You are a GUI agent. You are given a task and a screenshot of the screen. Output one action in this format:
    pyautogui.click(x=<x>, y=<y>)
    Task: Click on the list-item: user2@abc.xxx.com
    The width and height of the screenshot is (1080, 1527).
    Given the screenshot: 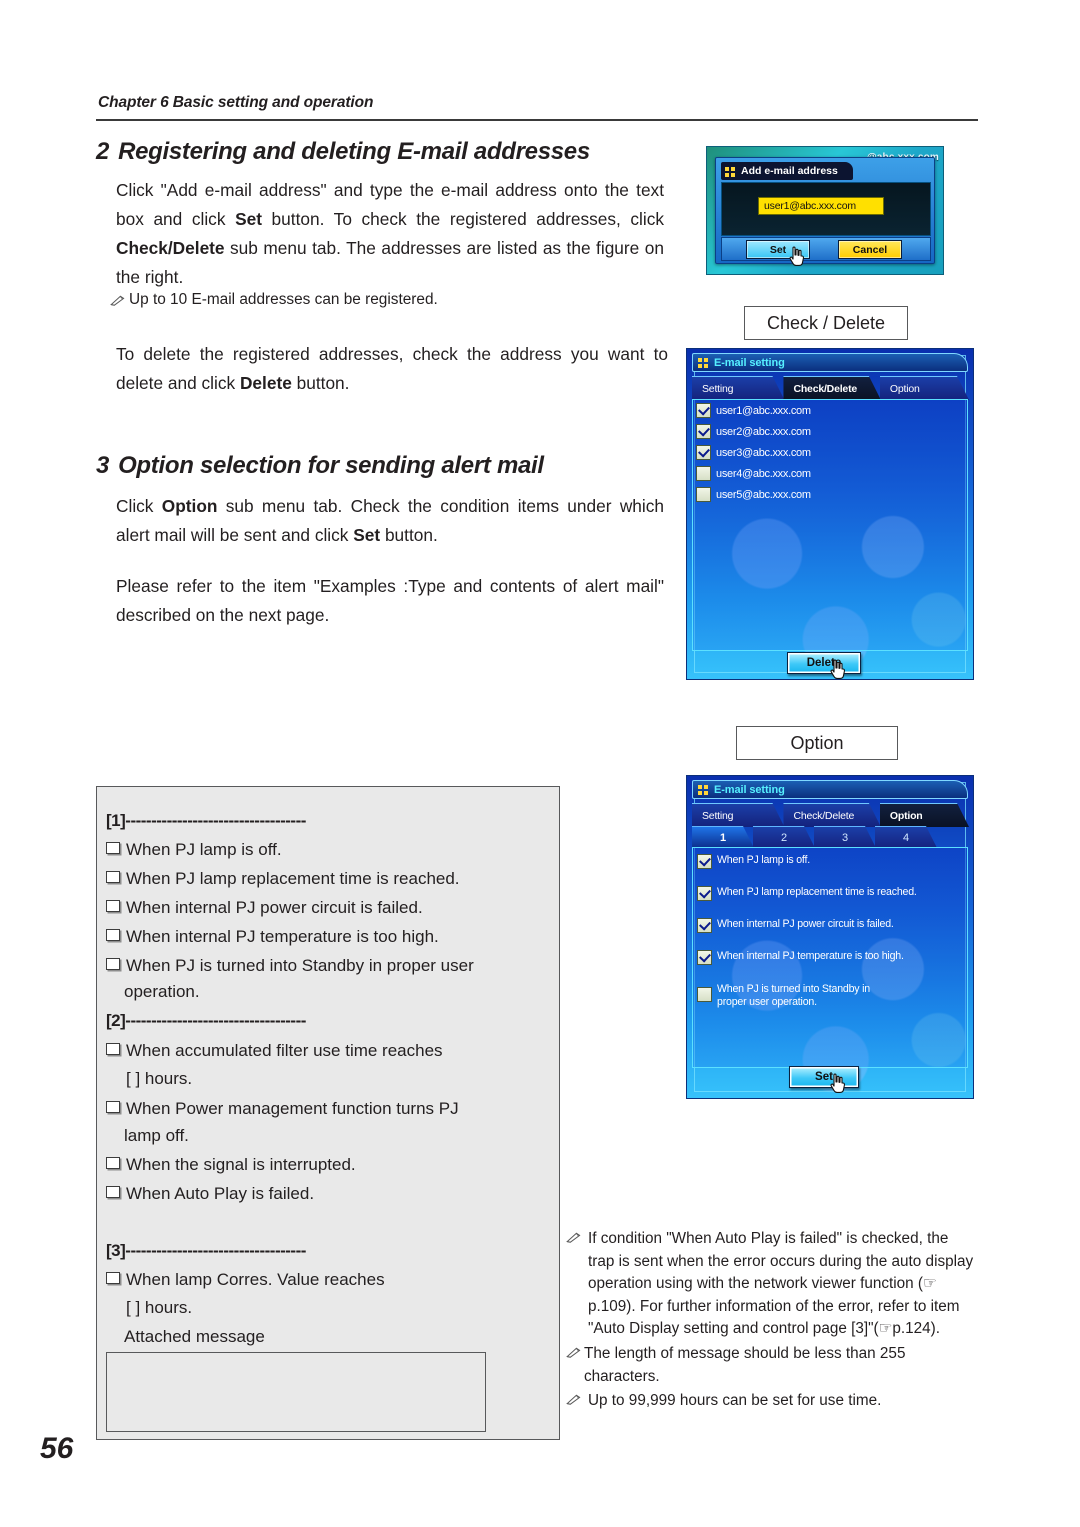 What is the action you would take?
    pyautogui.click(x=830, y=431)
    